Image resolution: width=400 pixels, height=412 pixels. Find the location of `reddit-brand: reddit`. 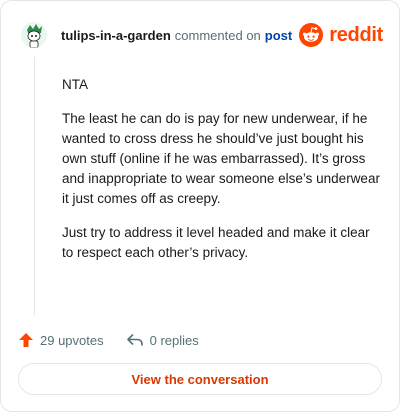

reddit-brand: reddit is located at coordinates (341, 35).